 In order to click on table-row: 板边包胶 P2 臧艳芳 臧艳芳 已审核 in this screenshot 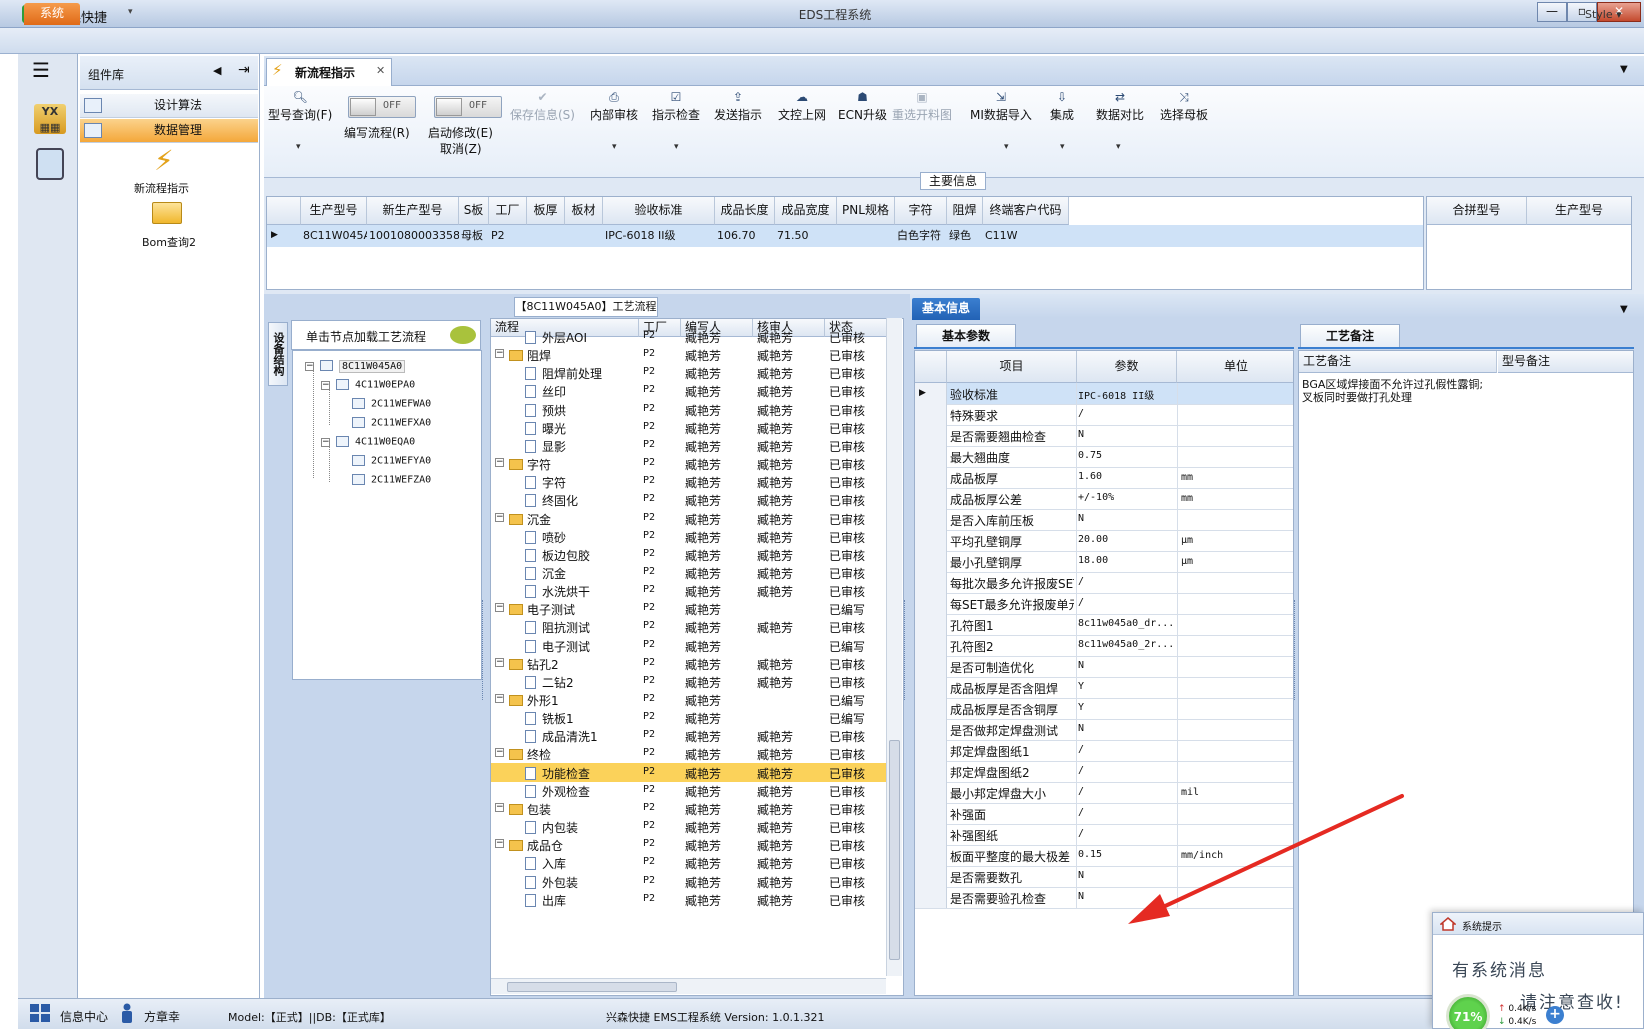, I will do `click(689, 554)`.